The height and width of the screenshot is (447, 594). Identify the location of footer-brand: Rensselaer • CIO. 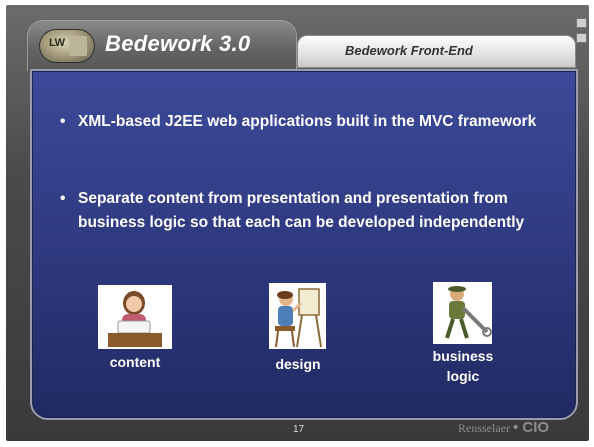
(503, 427).